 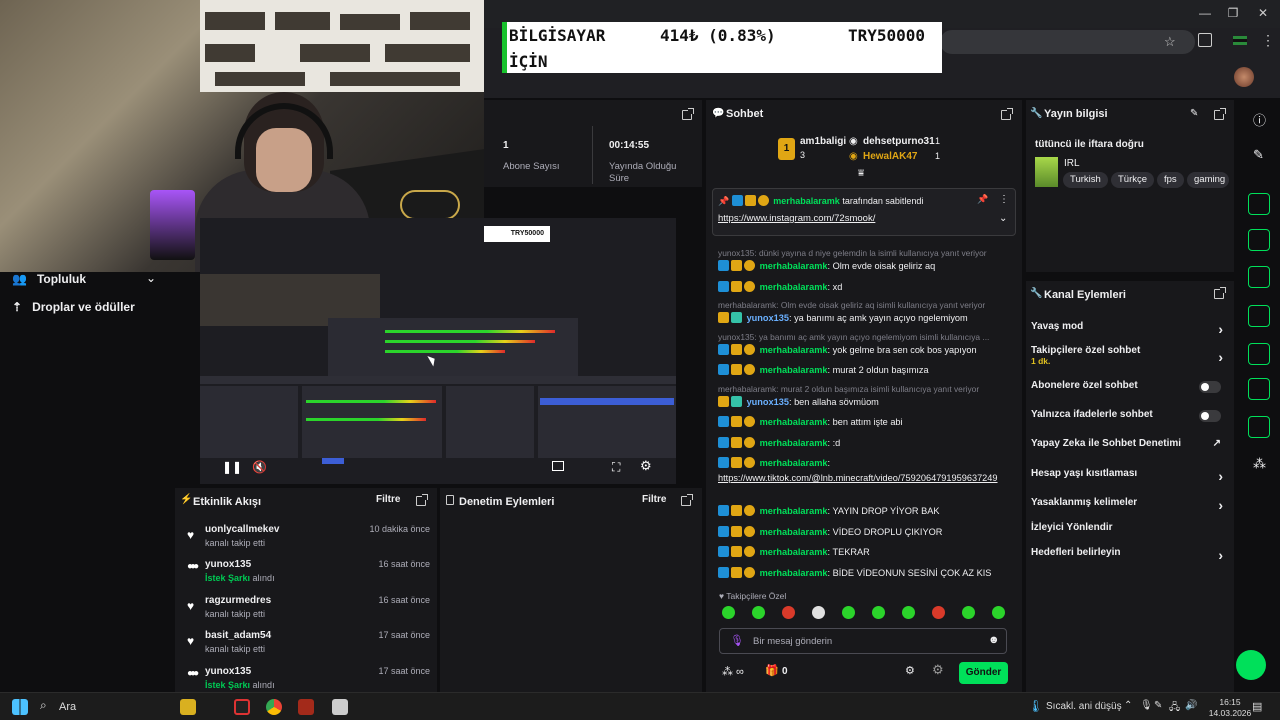 What do you see at coordinates (274, 707) in the screenshot?
I see `chrome-icon` at bounding box center [274, 707].